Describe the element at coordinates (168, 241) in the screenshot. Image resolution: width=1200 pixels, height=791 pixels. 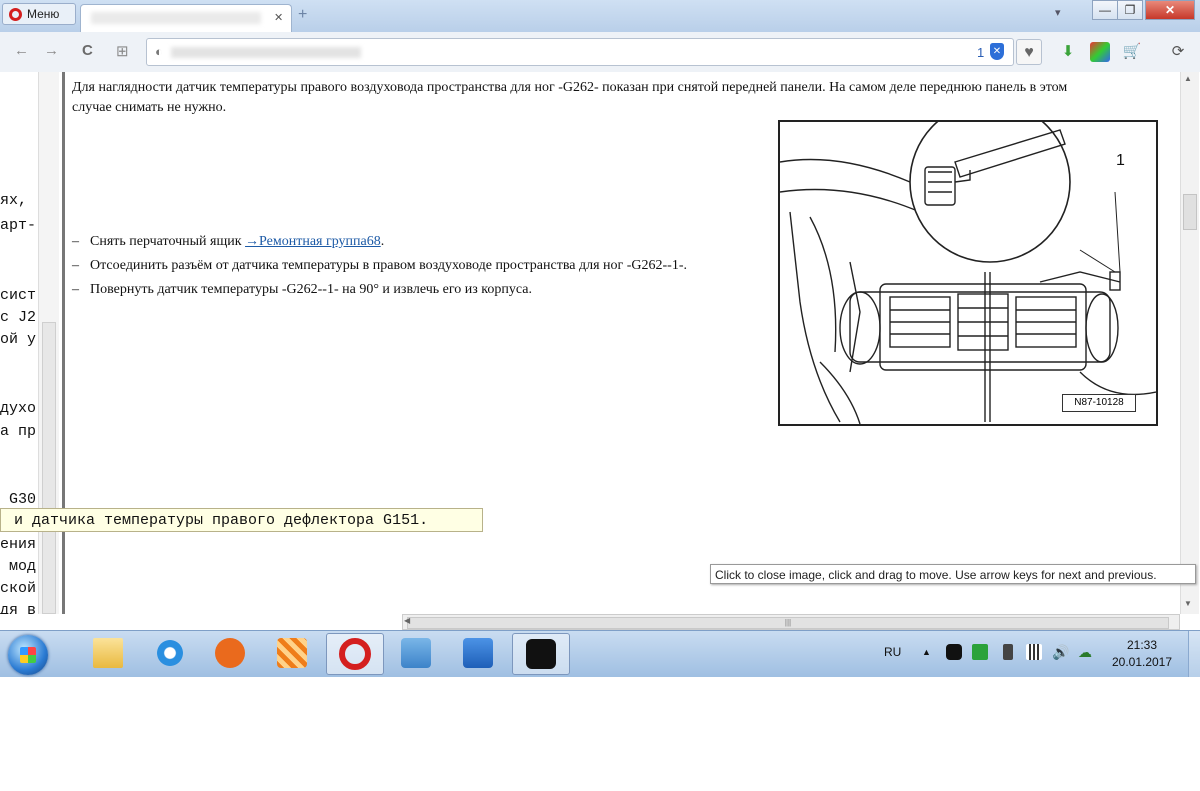
I see `step-text: Снять перчаточный ящик` at that location.